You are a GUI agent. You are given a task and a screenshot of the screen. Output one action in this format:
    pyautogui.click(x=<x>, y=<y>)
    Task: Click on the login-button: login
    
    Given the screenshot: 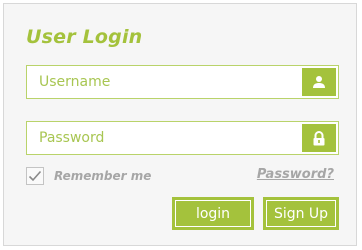 What is the action you would take?
    pyautogui.click(x=213, y=213)
    